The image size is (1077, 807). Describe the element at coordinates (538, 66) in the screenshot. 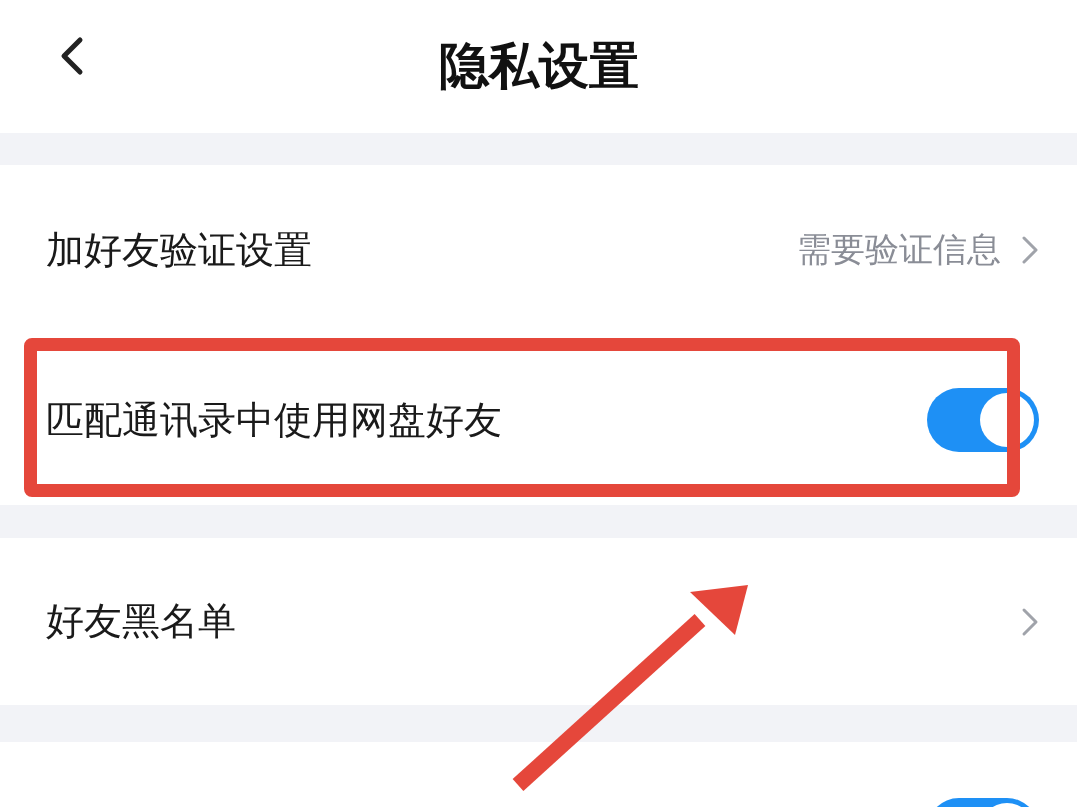

I see `page-title: 隐私设置` at that location.